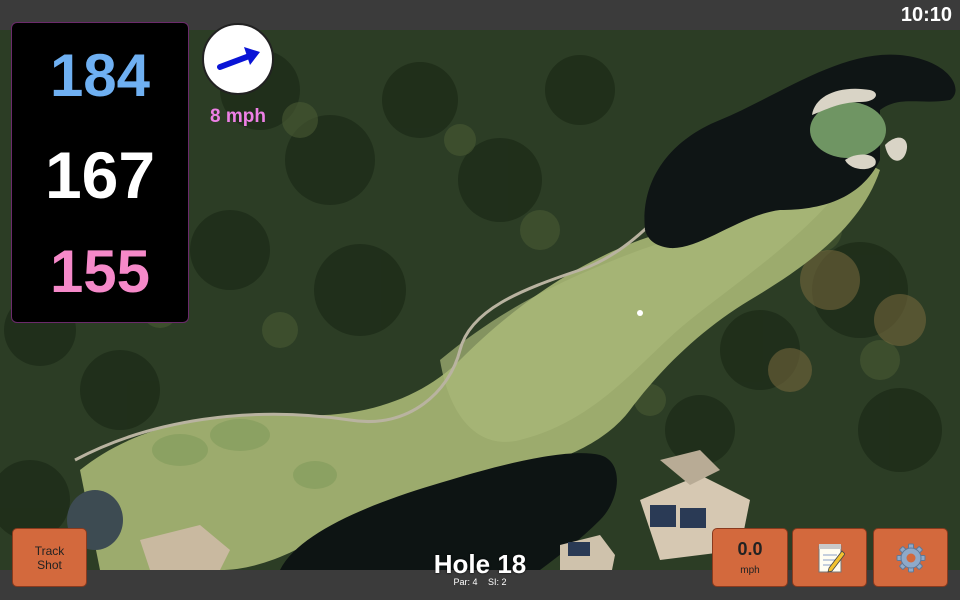  I want to click on hole-par: Par: 4, so click(465, 582).